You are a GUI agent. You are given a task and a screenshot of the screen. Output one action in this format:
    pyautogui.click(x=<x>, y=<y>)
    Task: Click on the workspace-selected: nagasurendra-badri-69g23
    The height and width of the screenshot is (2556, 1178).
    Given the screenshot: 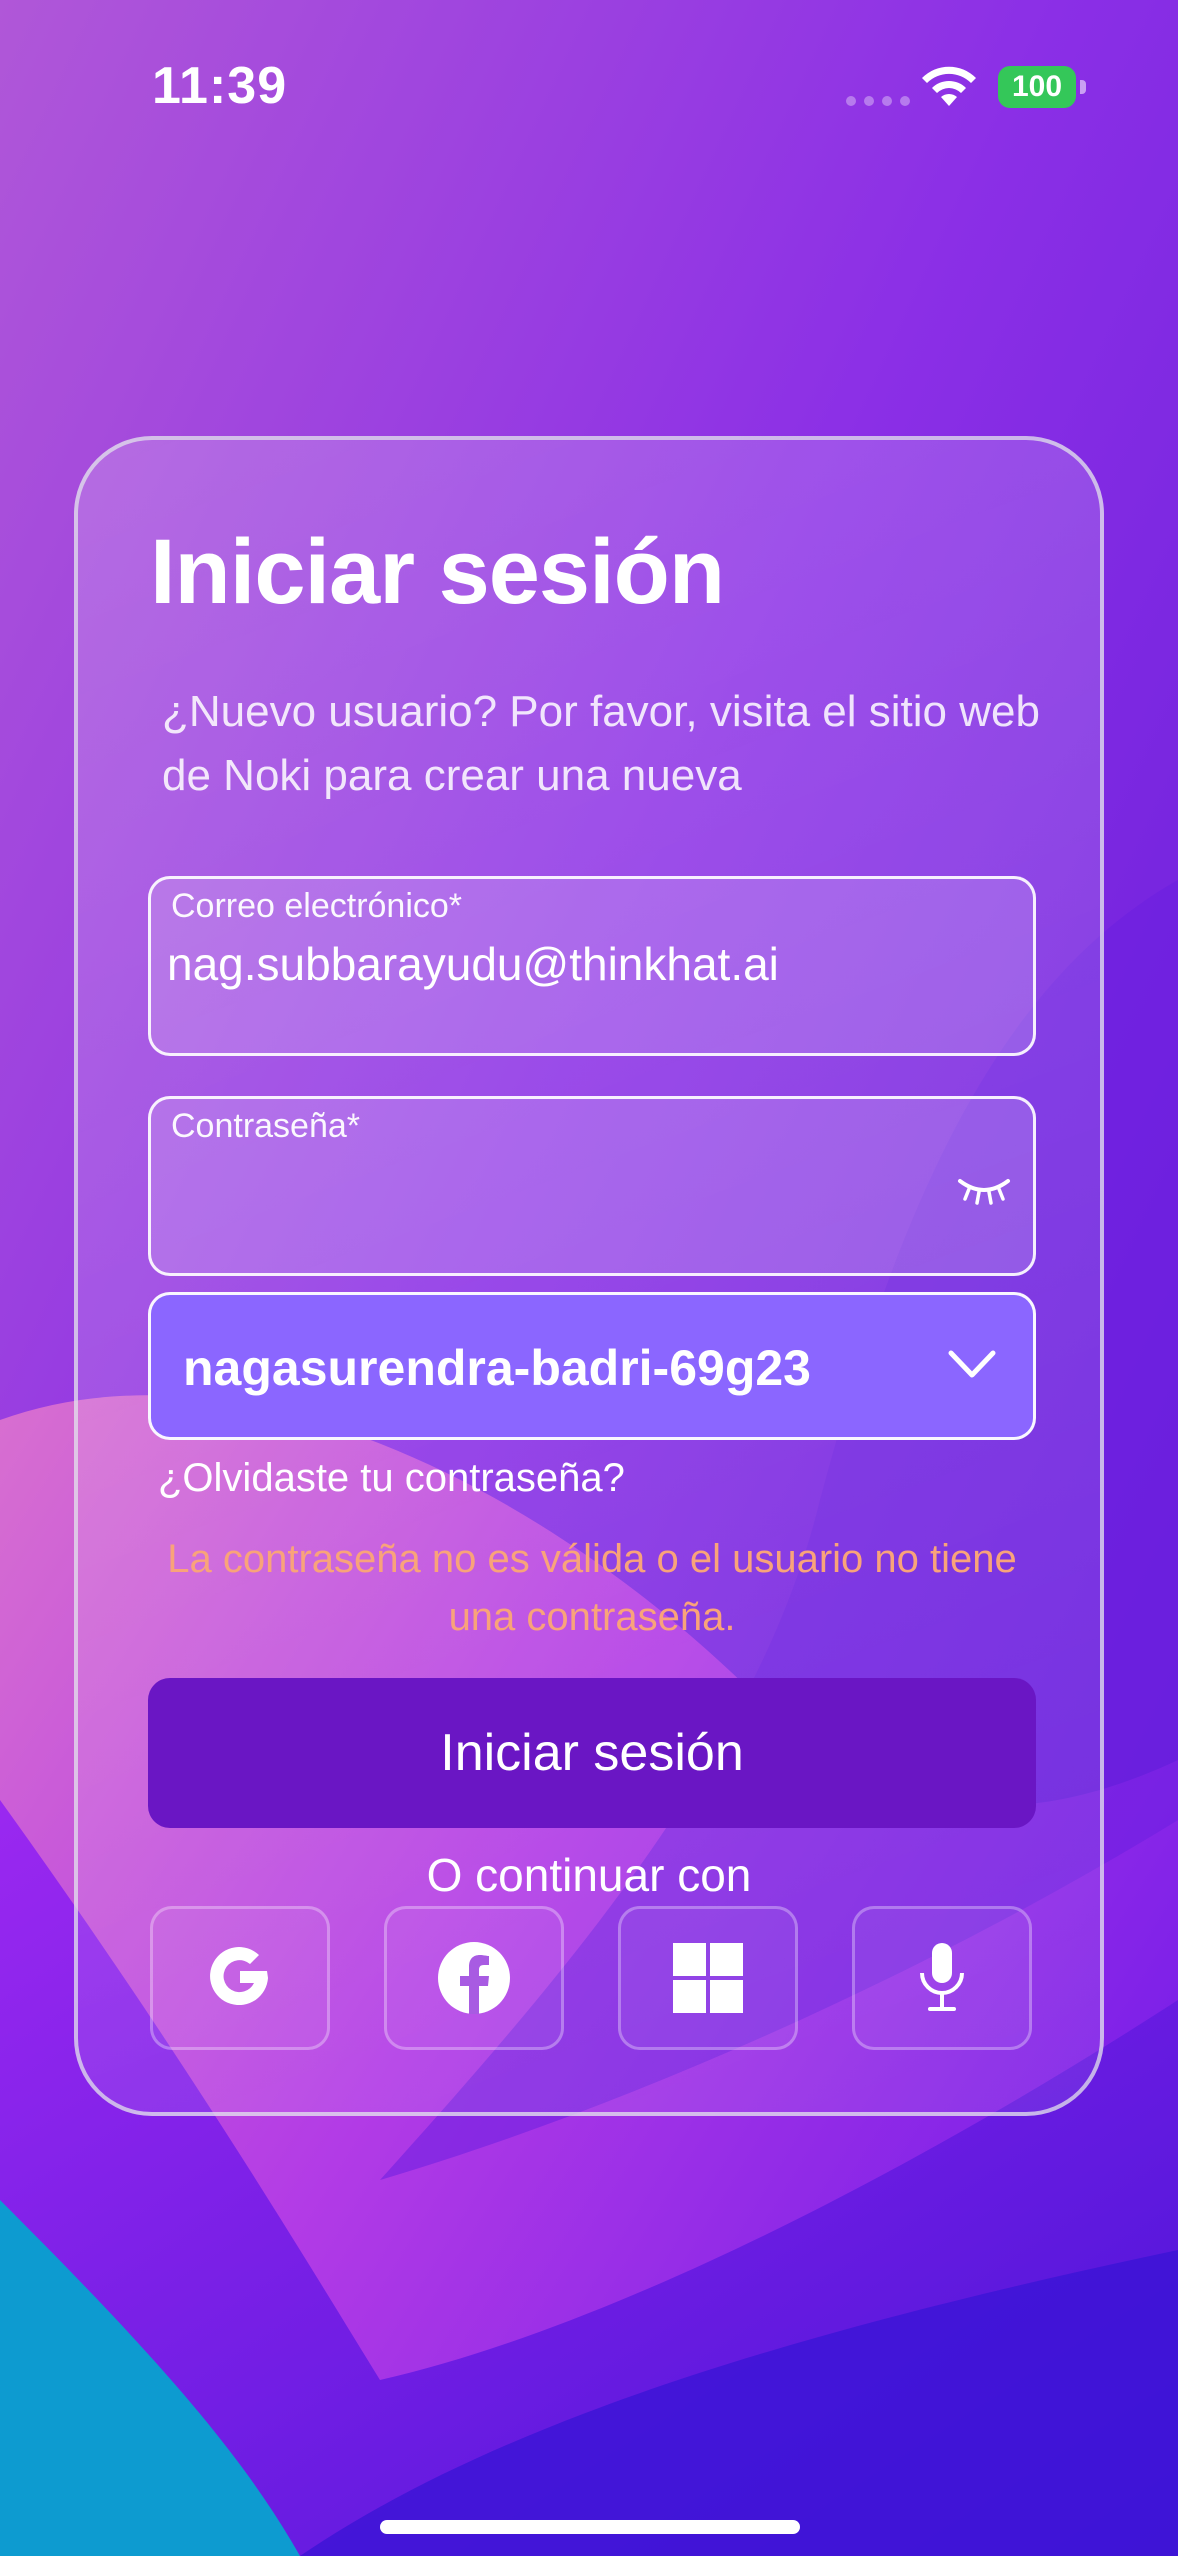 What is the action you would take?
    pyautogui.click(x=497, y=1368)
    